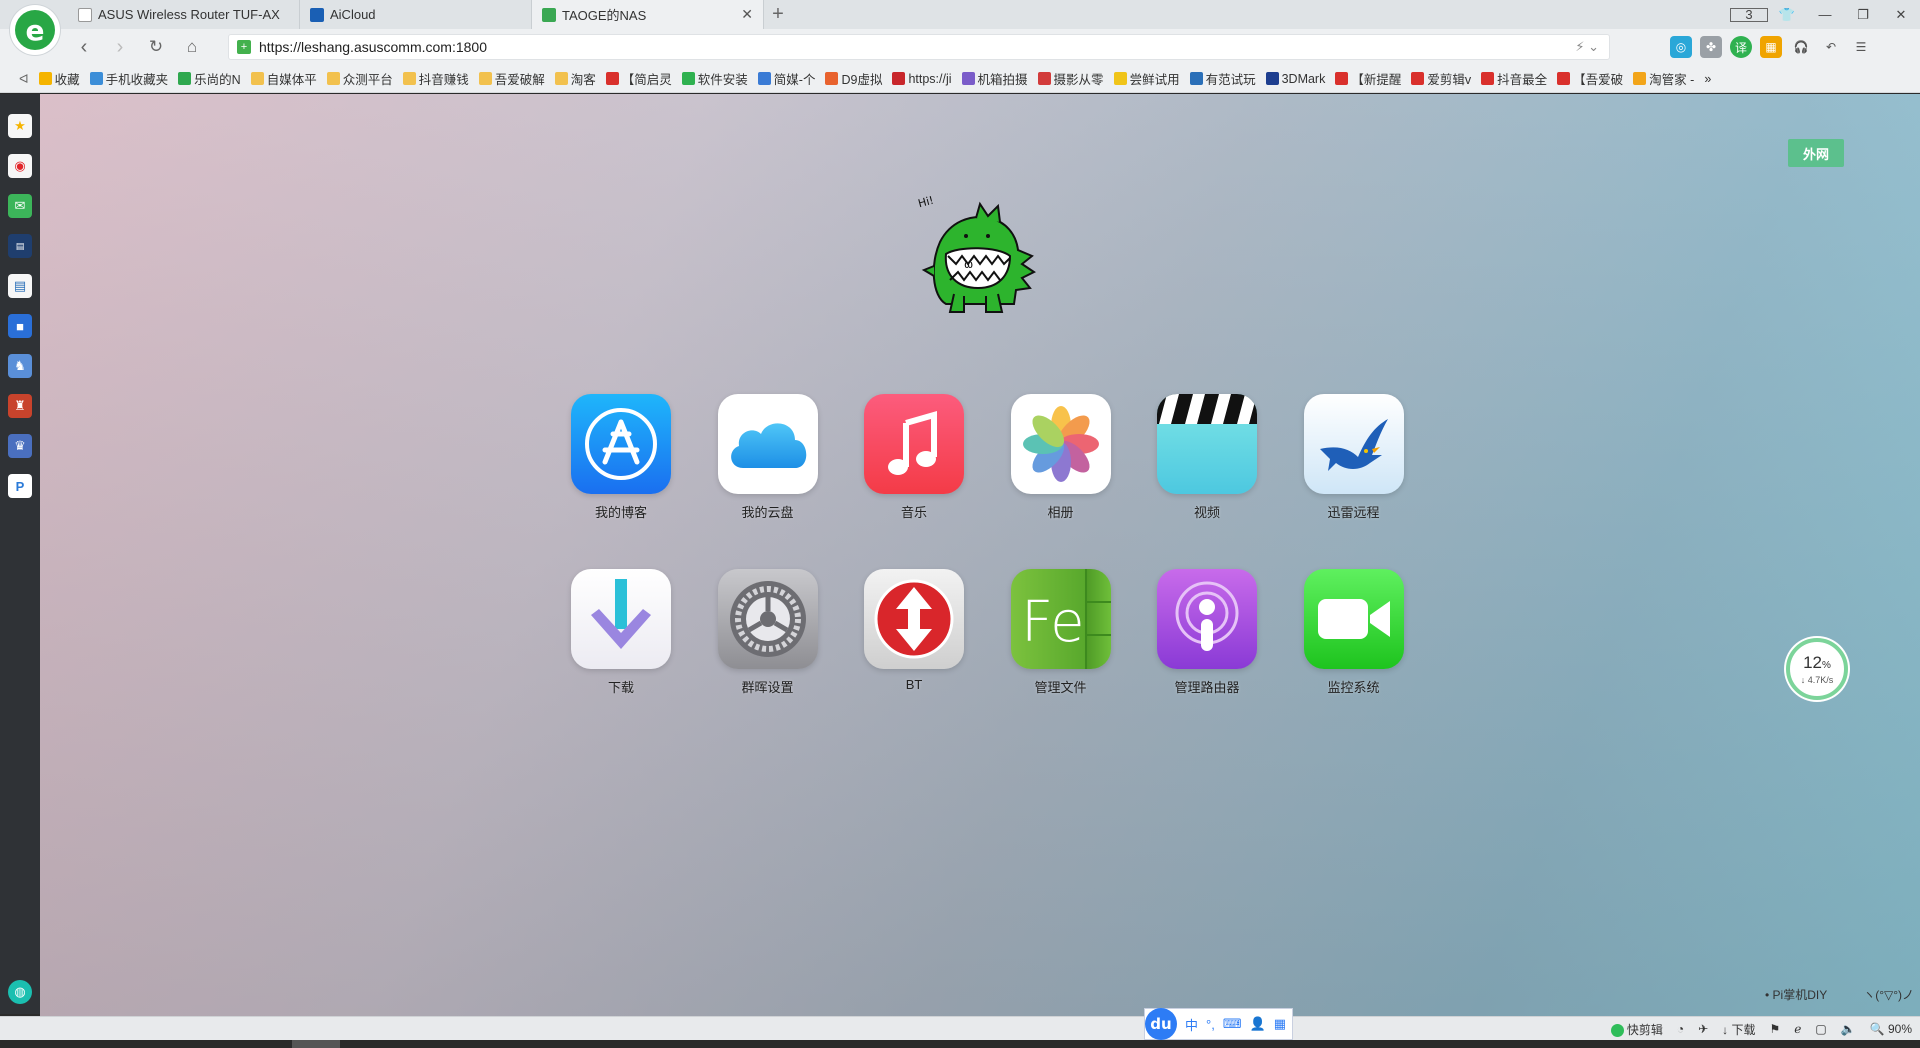  Describe the element at coordinates (20, 206) in the screenshot. I see `mail-icon: ✉` at that location.